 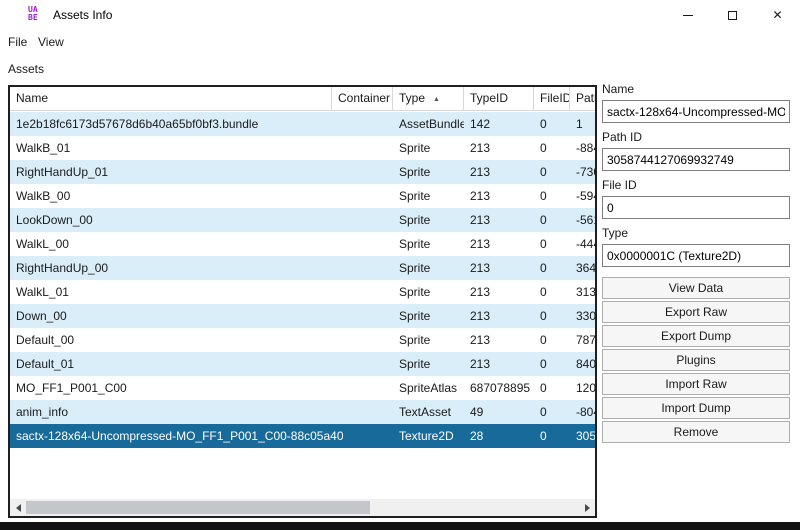 I want to click on table-row: Down_00 Sprite 213 0 3305, so click(x=302, y=316).